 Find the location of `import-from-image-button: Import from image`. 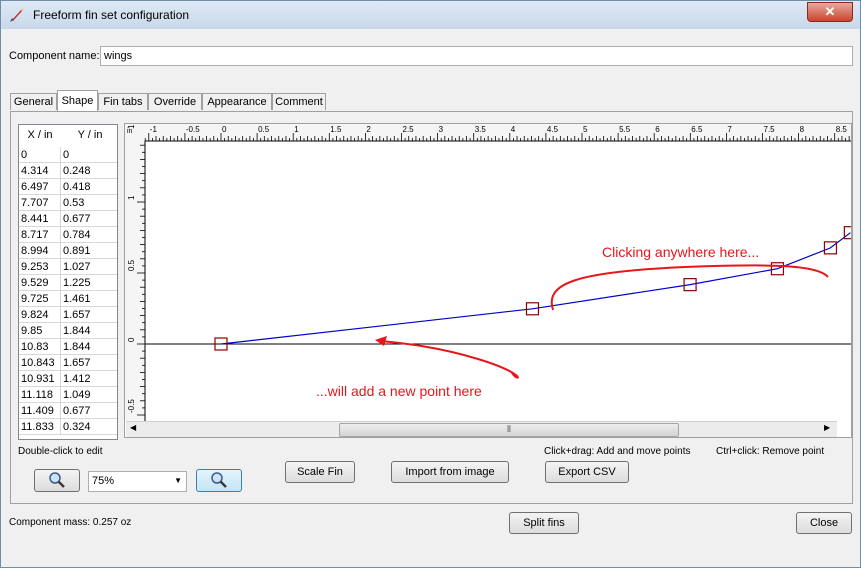

import-from-image-button: Import from image is located at coordinates (450, 472).